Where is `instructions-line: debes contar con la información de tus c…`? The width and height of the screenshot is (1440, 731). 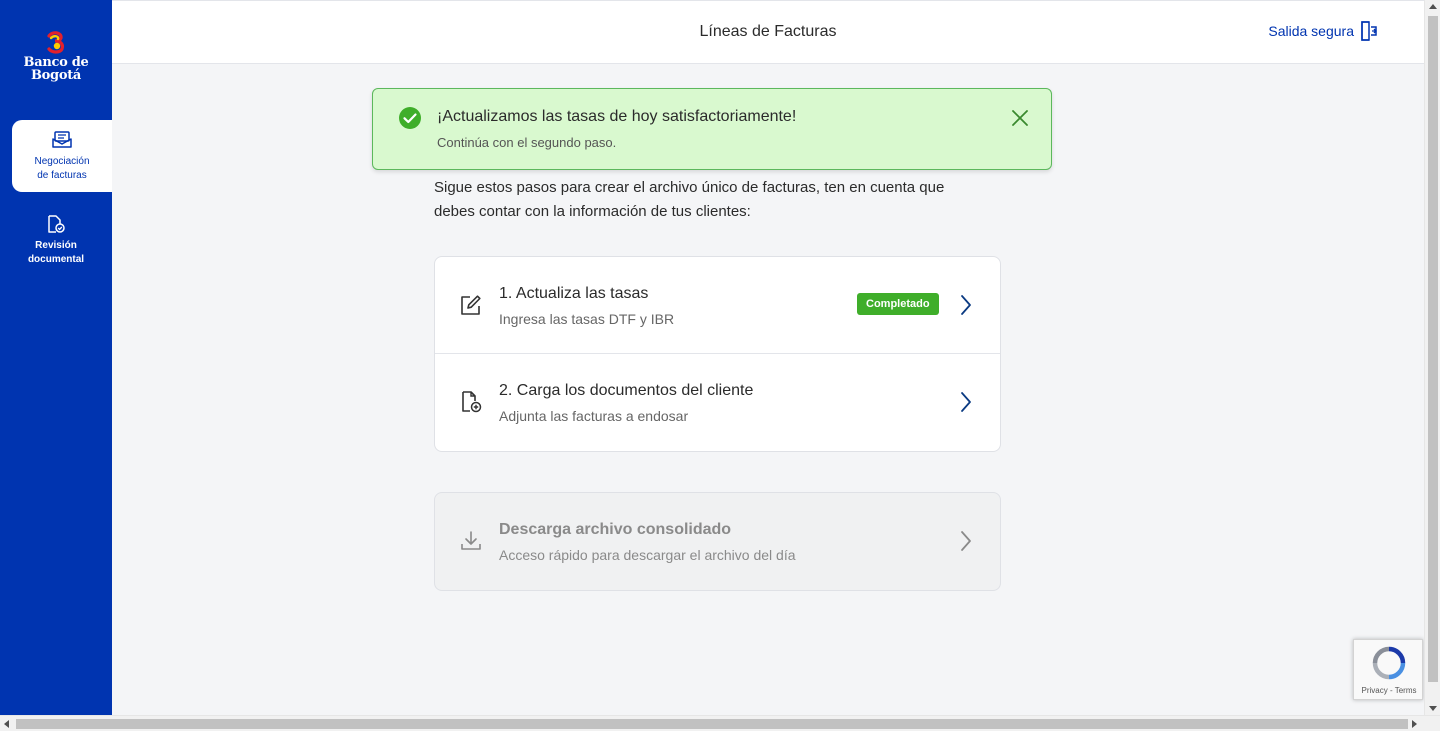 instructions-line: debes contar con la información de tus c… is located at coordinates (592, 211).